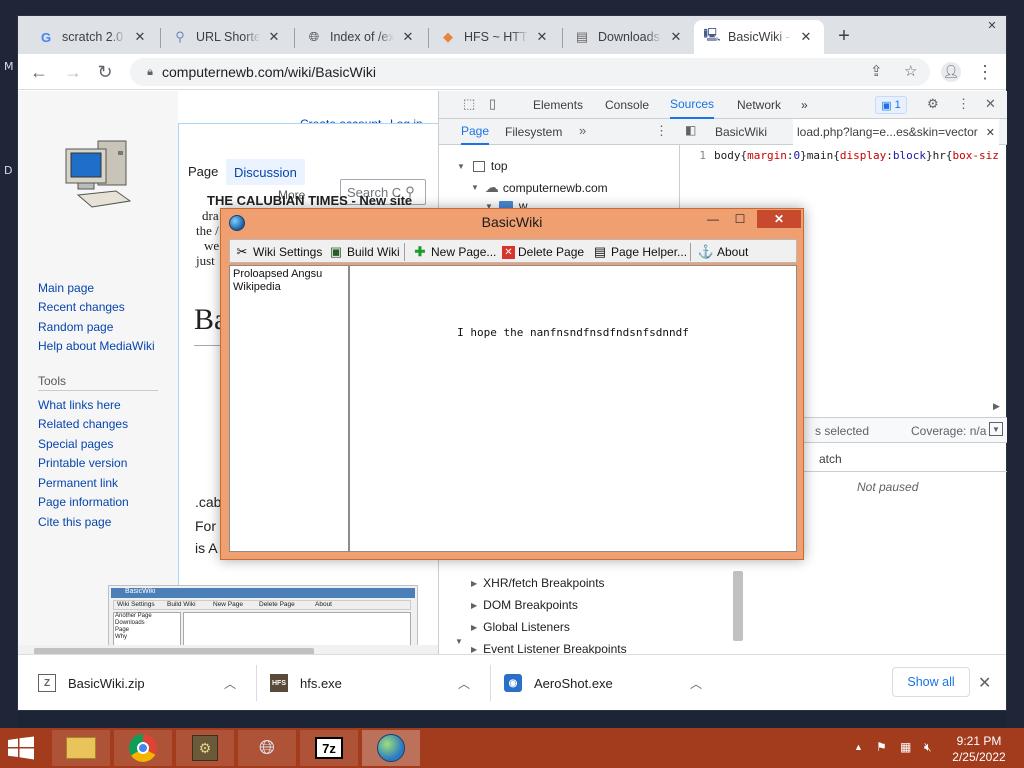  Describe the element at coordinates (558, 683) in the screenshot. I see `download-item-aeroshot: ◉ AeroShot.exe` at that location.